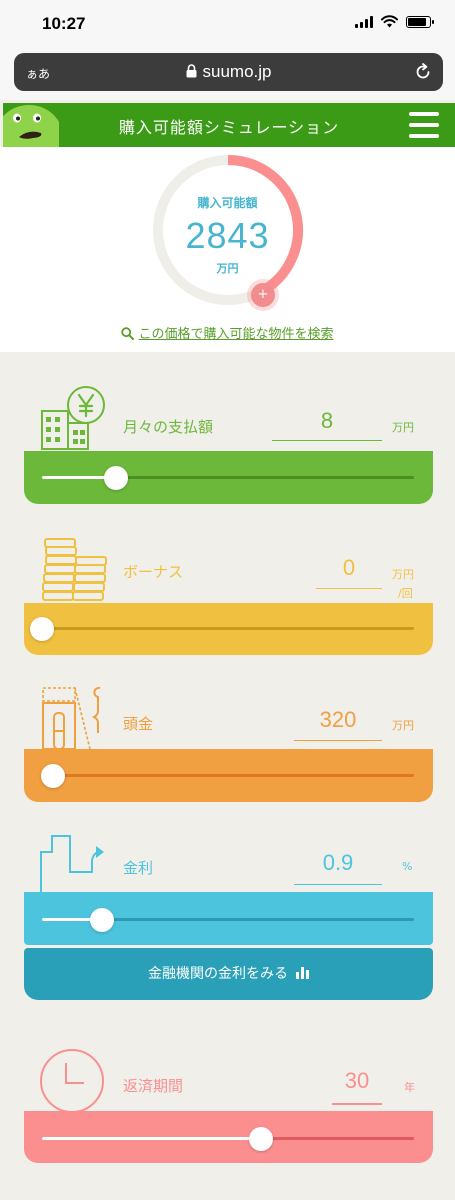  I want to click on gauge-unit: 万円, so click(227, 268).